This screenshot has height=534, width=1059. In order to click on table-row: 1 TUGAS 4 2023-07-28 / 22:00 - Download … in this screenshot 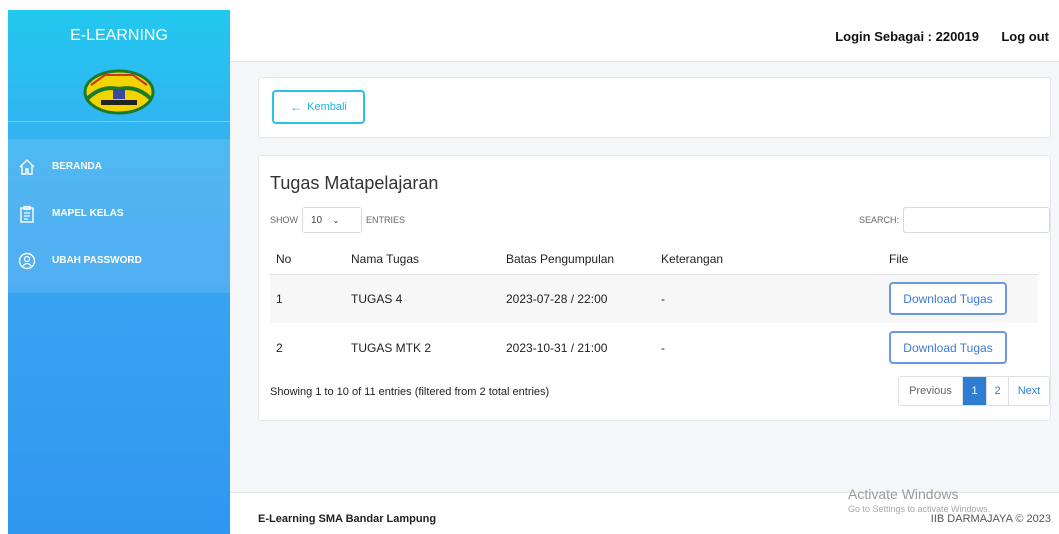, I will do `click(654, 298)`.